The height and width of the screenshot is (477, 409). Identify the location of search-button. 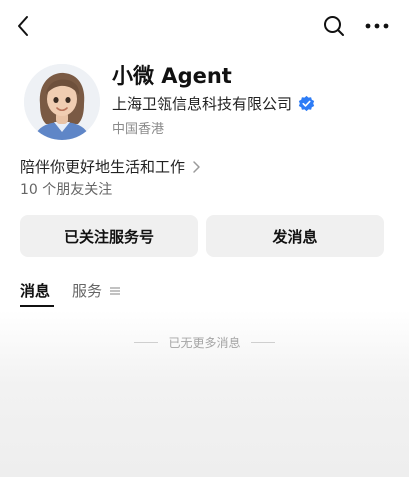
(334, 26).